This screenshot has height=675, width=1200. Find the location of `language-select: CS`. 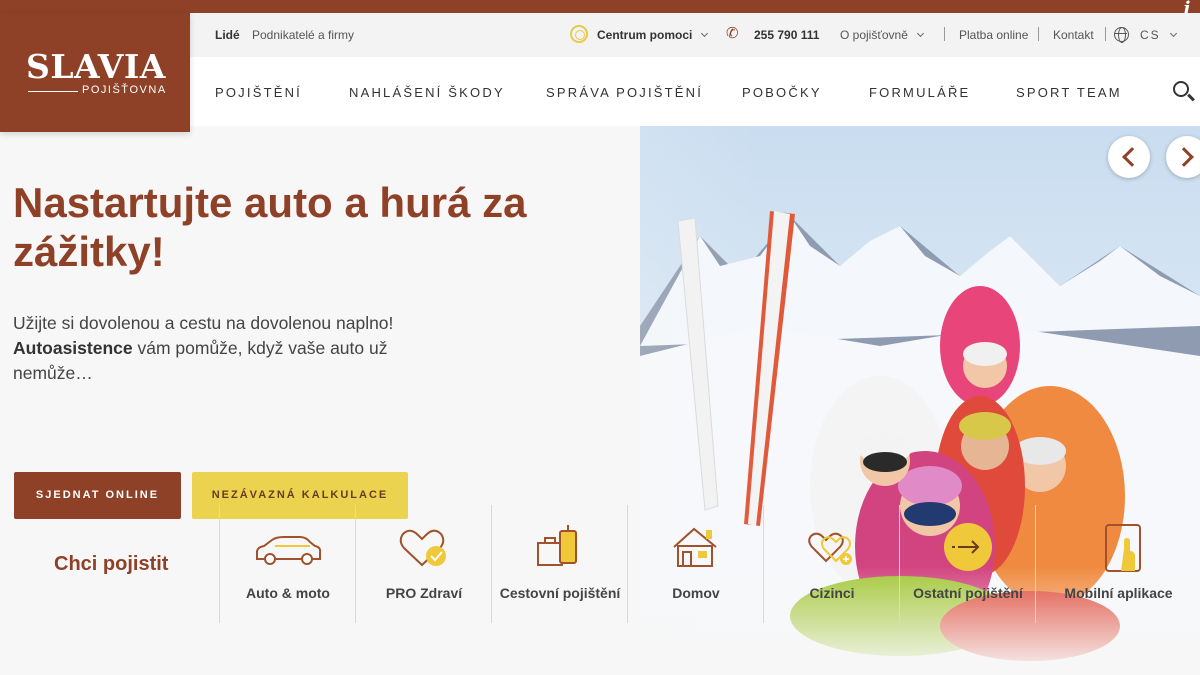

language-select: CS is located at coordinates (1158, 35).